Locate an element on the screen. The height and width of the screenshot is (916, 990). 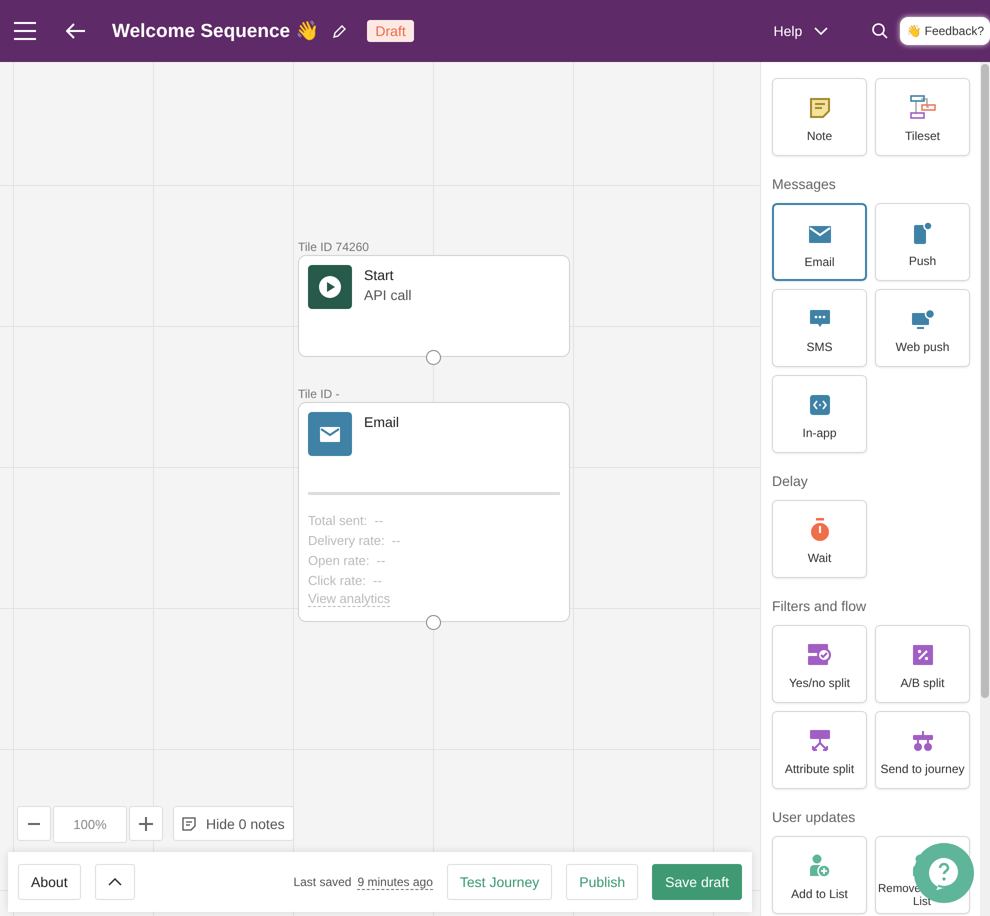
split-check-icon is located at coordinates (820, 655).